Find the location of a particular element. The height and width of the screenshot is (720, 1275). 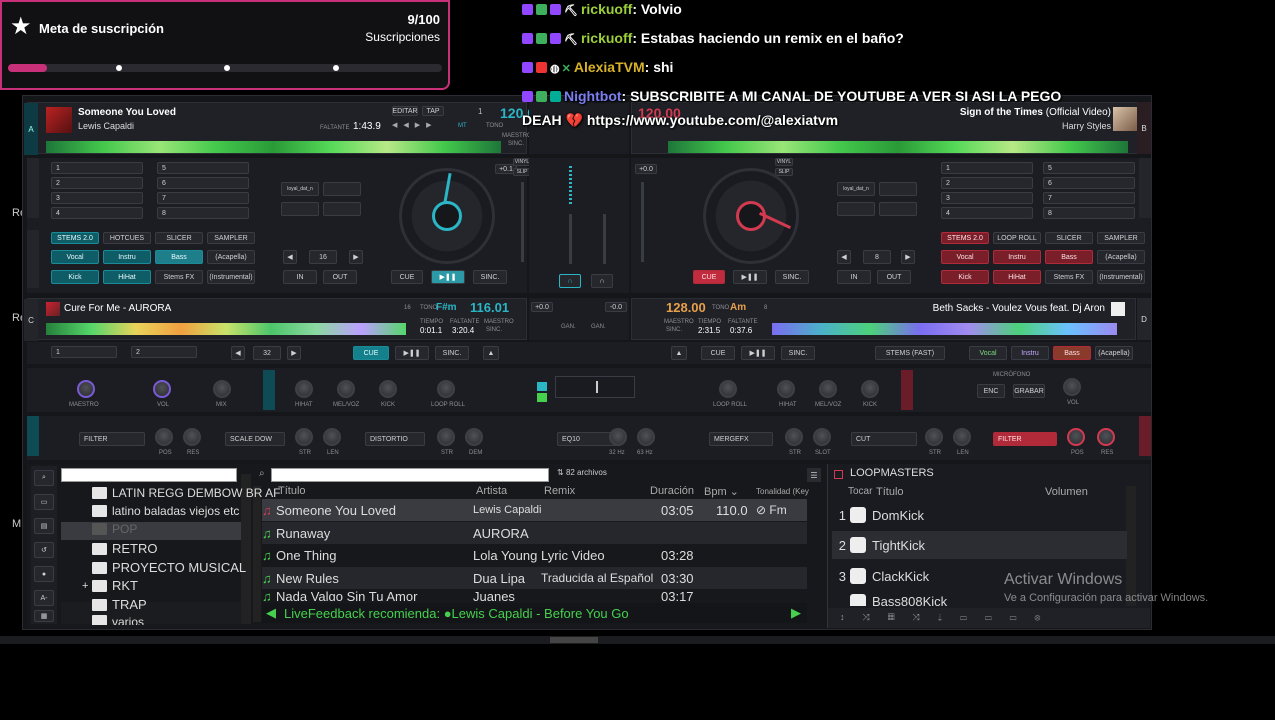

melvoz-b-knob is located at coordinates (828, 389).